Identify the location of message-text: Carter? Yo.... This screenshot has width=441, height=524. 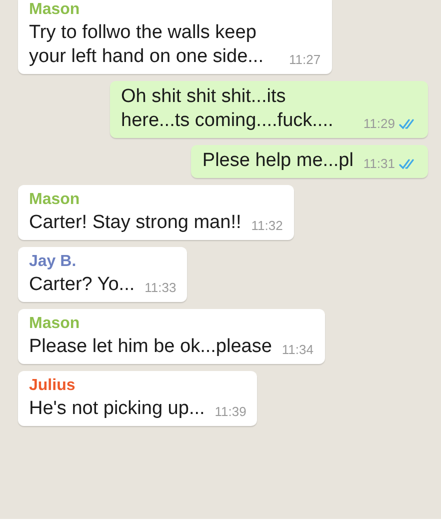
(82, 285).